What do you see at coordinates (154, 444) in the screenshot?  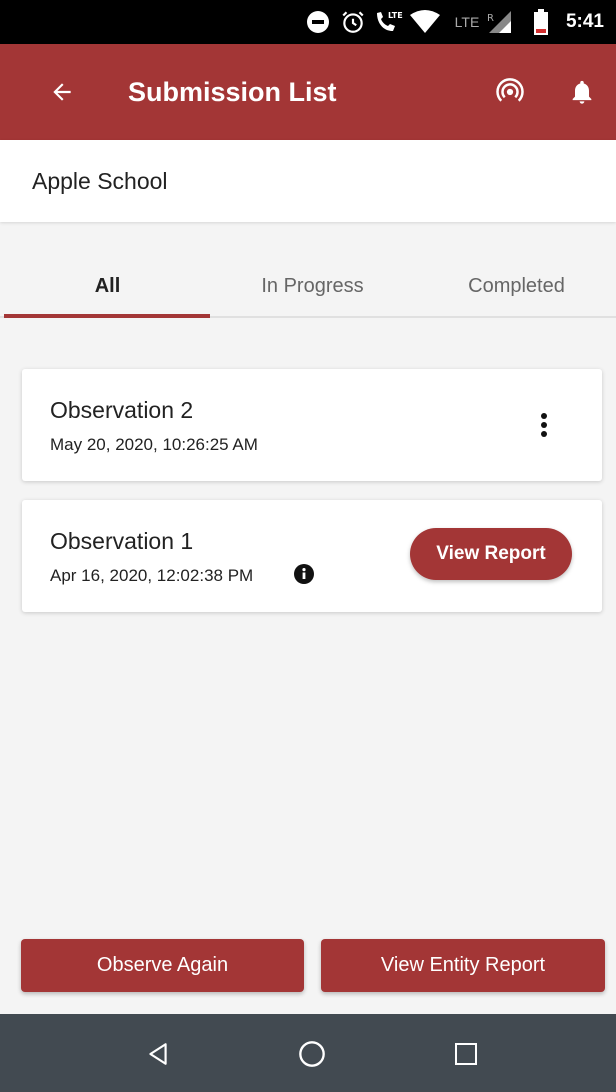 I see `submission-date: May 20, 2020, 10:26:25 AM` at bounding box center [154, 444].